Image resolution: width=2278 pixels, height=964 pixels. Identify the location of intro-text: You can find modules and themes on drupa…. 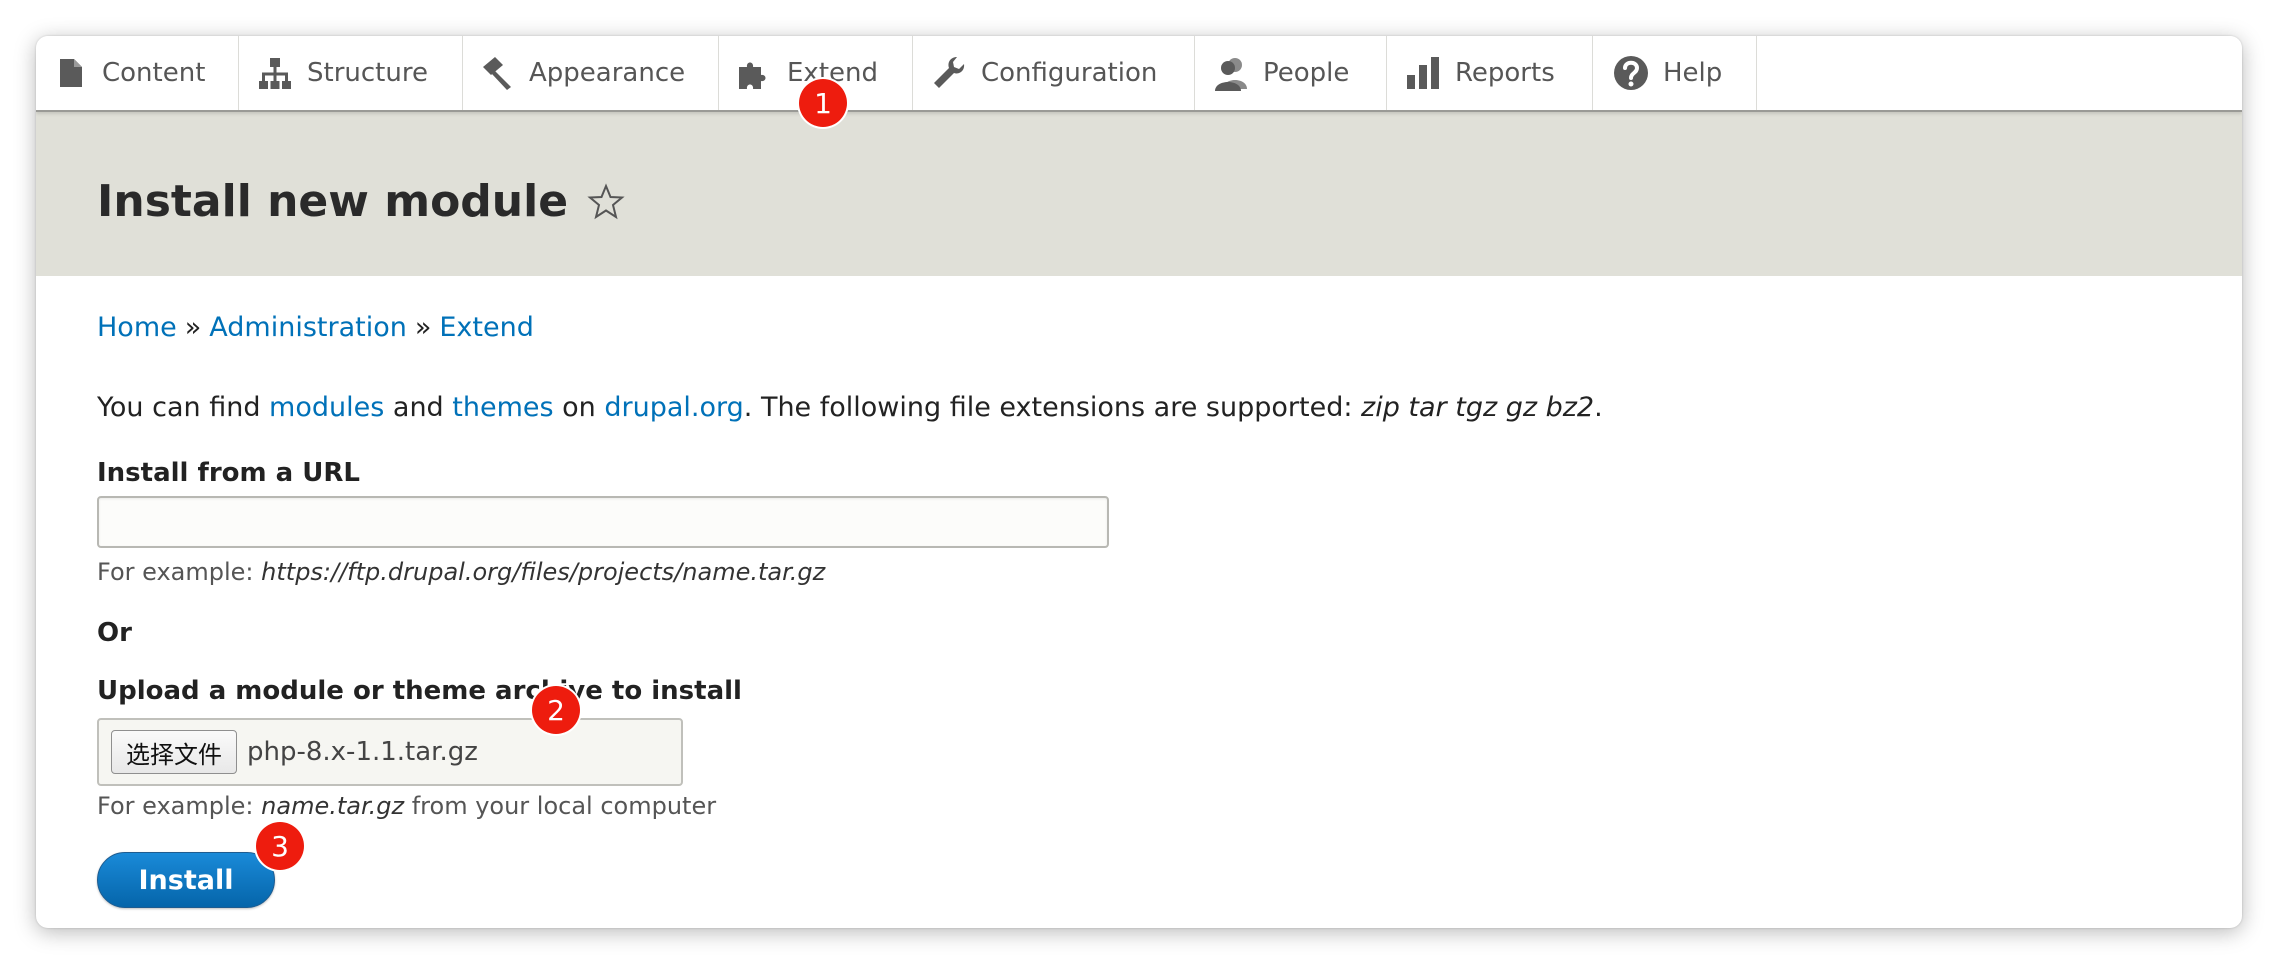
(850, 407).